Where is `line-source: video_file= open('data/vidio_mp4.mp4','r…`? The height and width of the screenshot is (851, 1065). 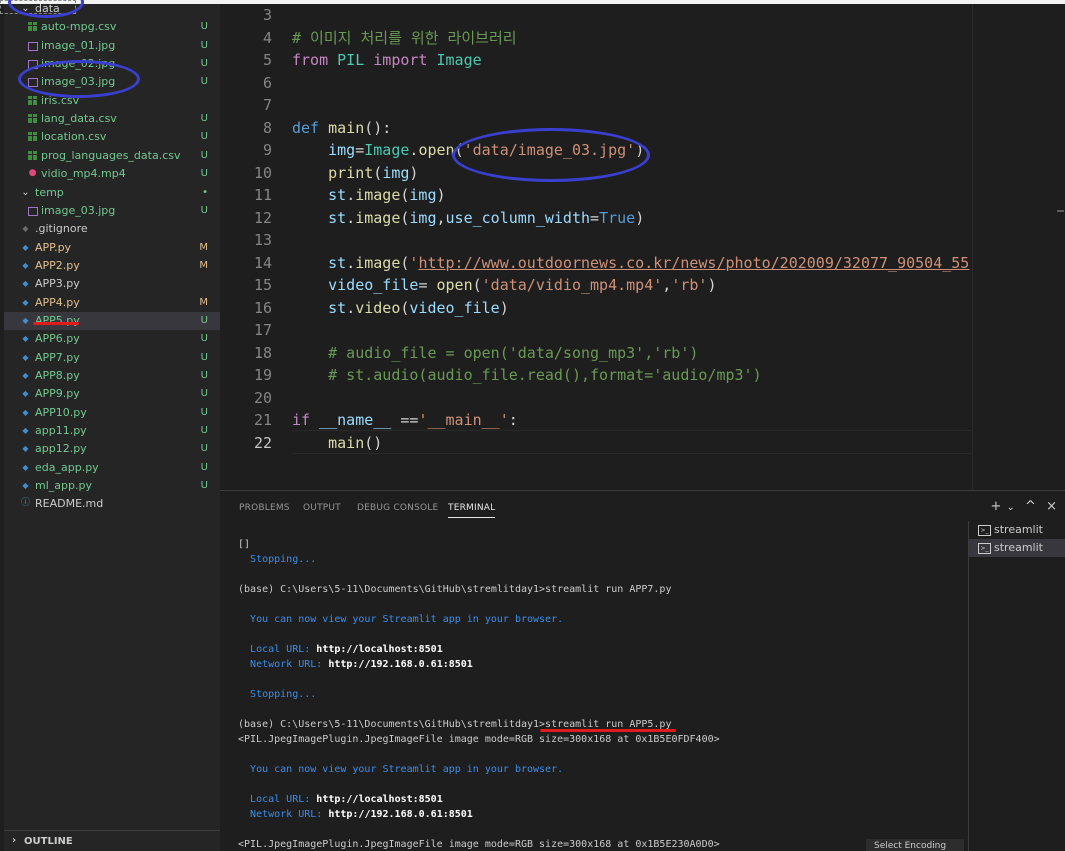 line-source: video_file= open('data/vidio_mp4.mp4','r… is located at coordinates (522, 285).